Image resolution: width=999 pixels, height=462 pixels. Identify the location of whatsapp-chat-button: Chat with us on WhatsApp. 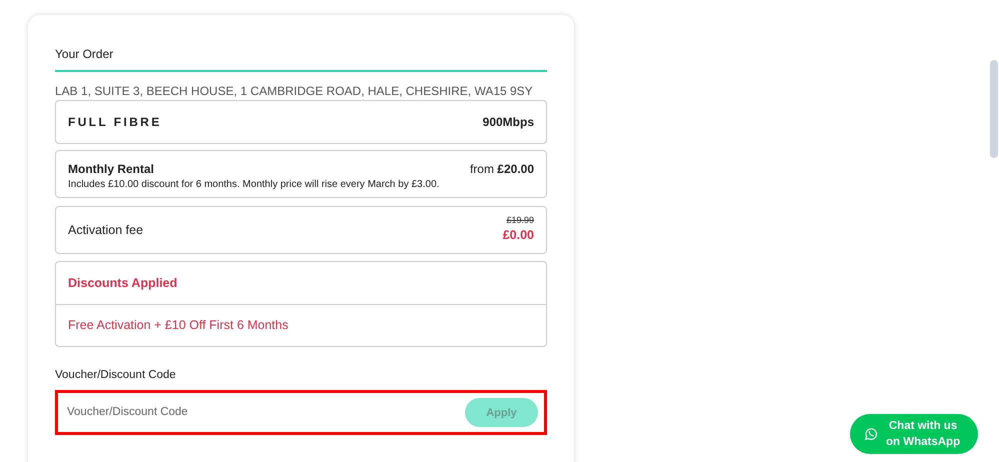
(914, 434).